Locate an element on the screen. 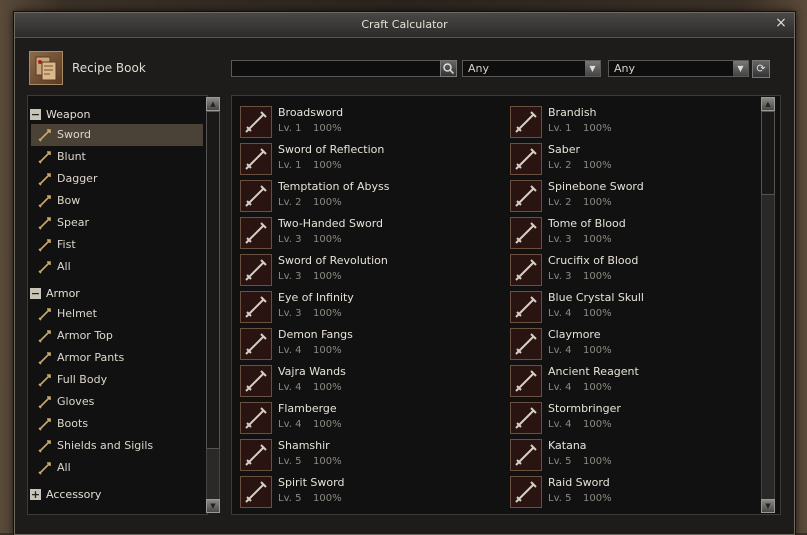 This screenshot has width=807, height=535. subcategory-full-body: Full Body is located at coordinates (117, 380).